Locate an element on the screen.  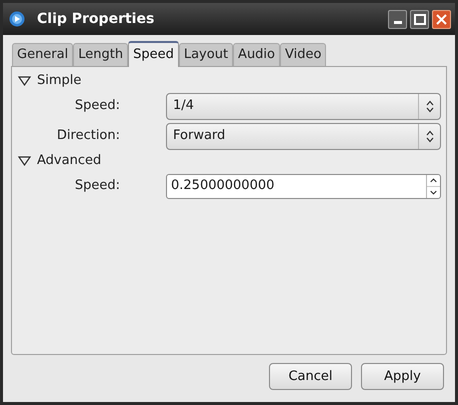
dropdown: Forward is located at coordinates (303, 136).